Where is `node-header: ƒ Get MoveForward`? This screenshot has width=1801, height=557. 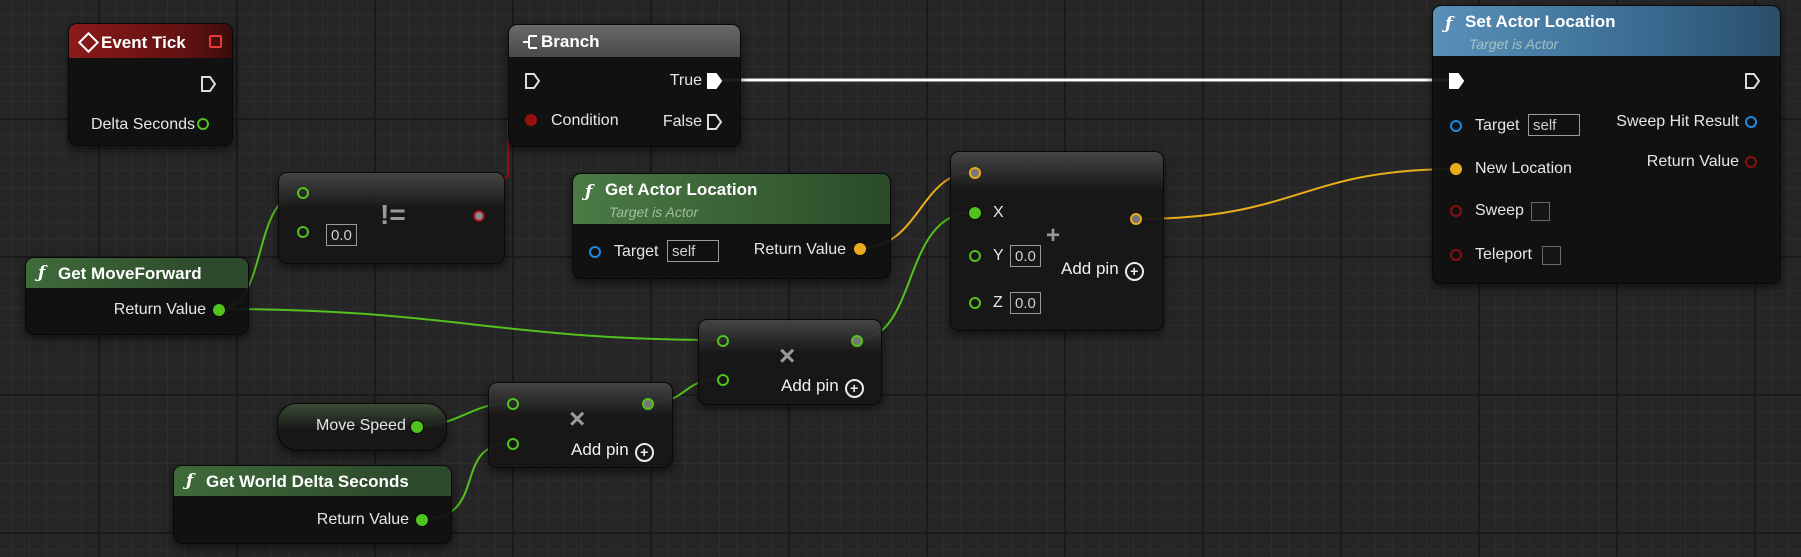 node-header: ƒ Get MoveForward is located at coordinates (137, 273).